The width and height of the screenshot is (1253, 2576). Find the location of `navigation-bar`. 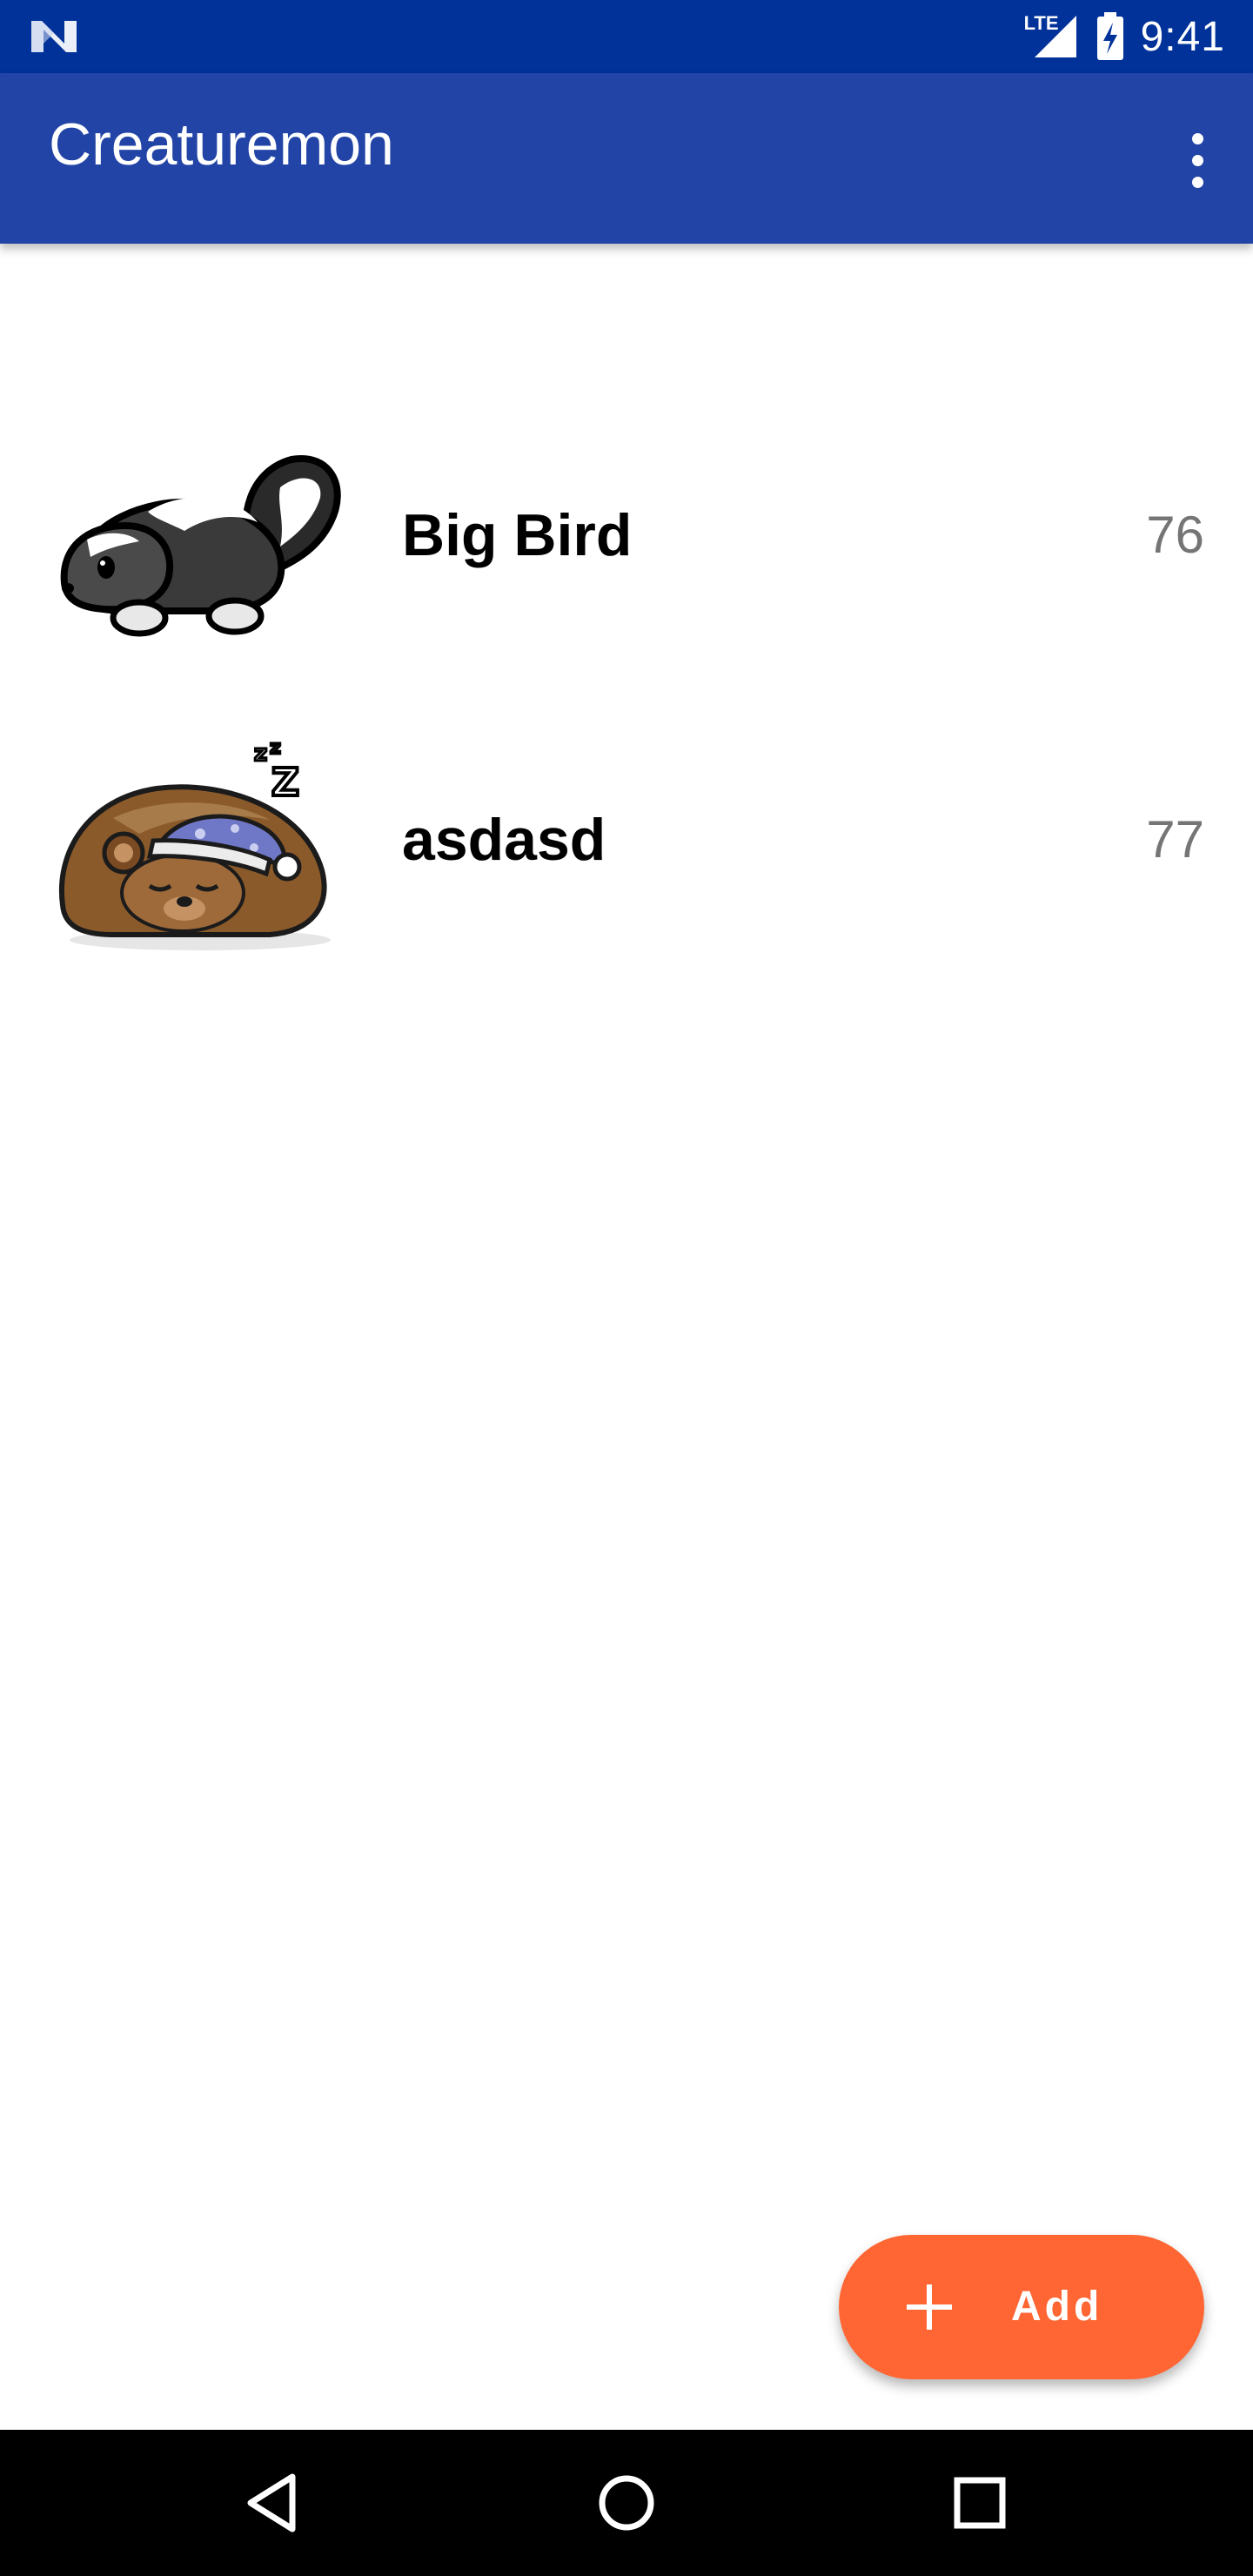

navigation-bar is located at coordinates (626, 2503).